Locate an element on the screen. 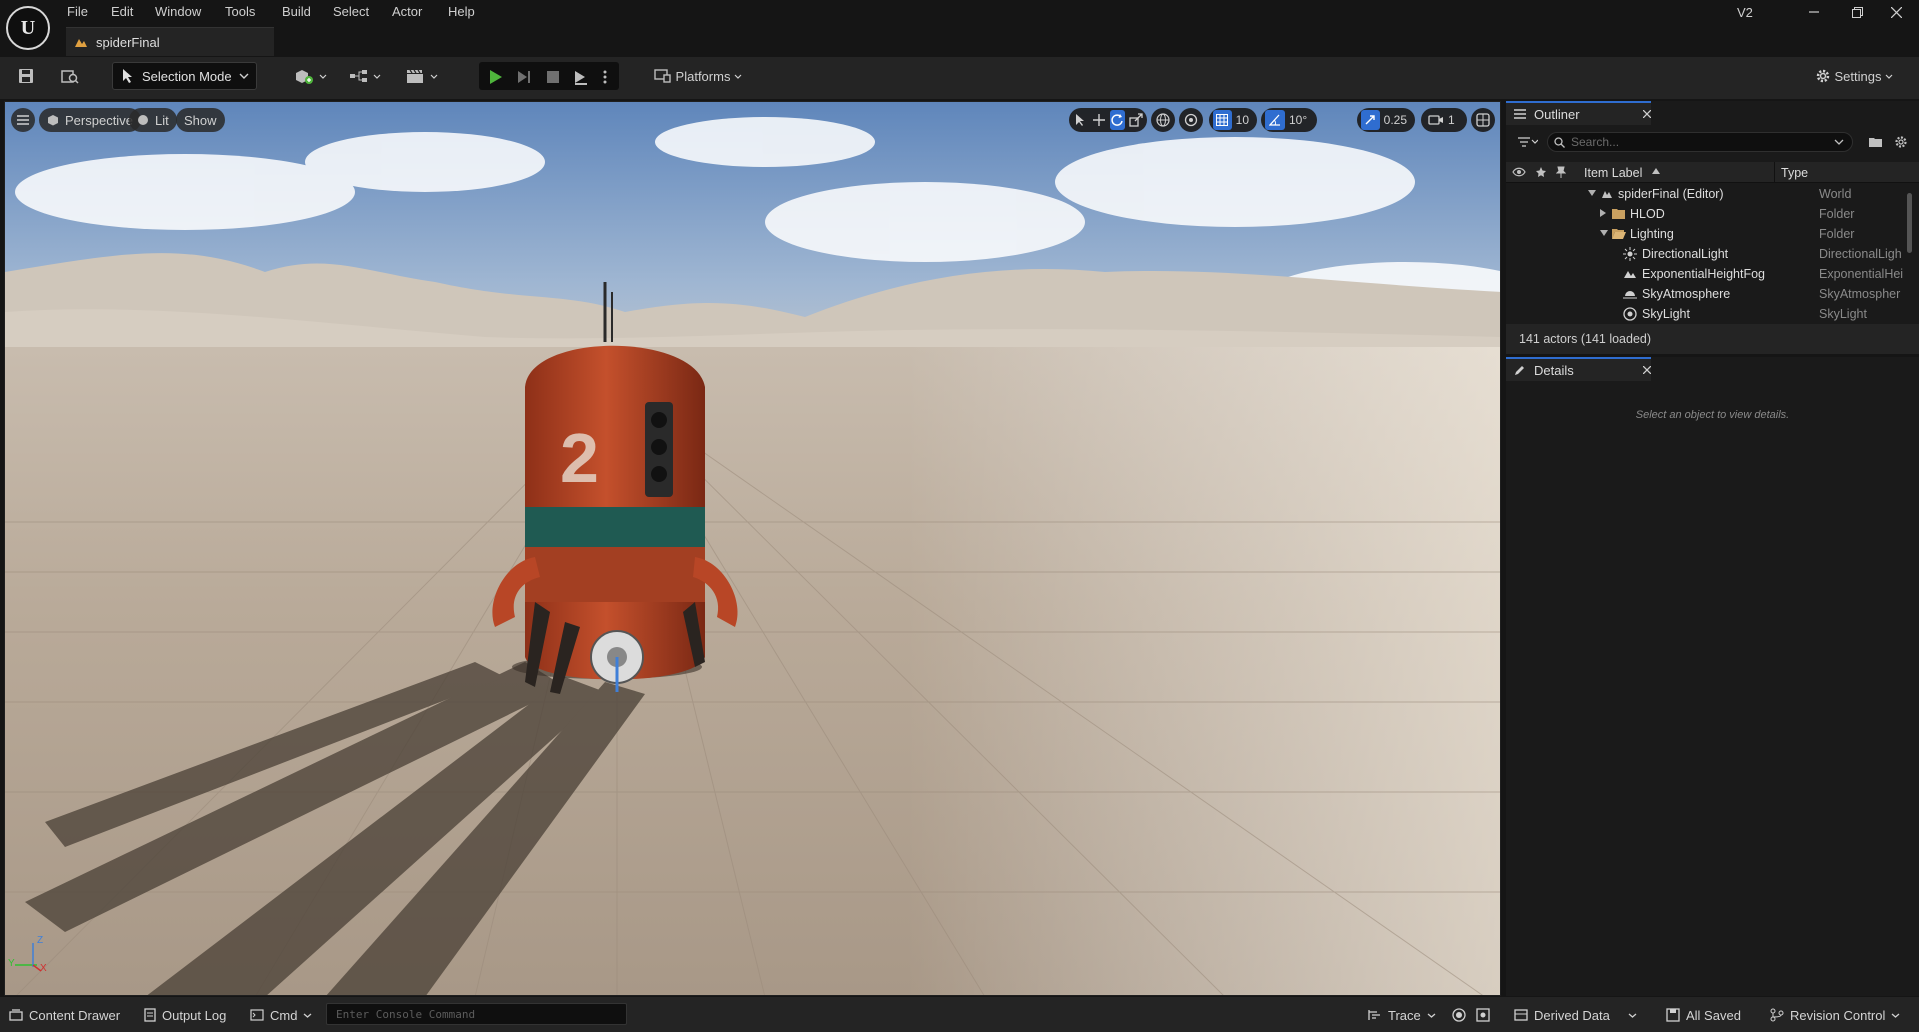  chevron-down-icon is located at coordinates (1431, 1015).